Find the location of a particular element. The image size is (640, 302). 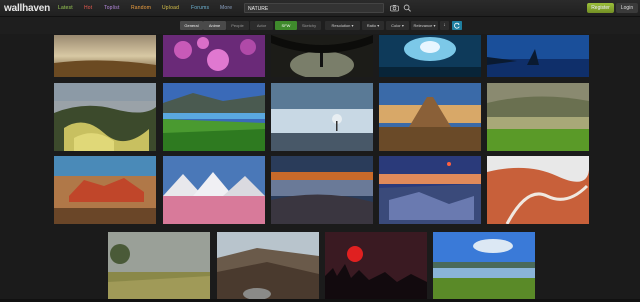

thumb-dark-tree-arch is located at coordinates (322, 56).